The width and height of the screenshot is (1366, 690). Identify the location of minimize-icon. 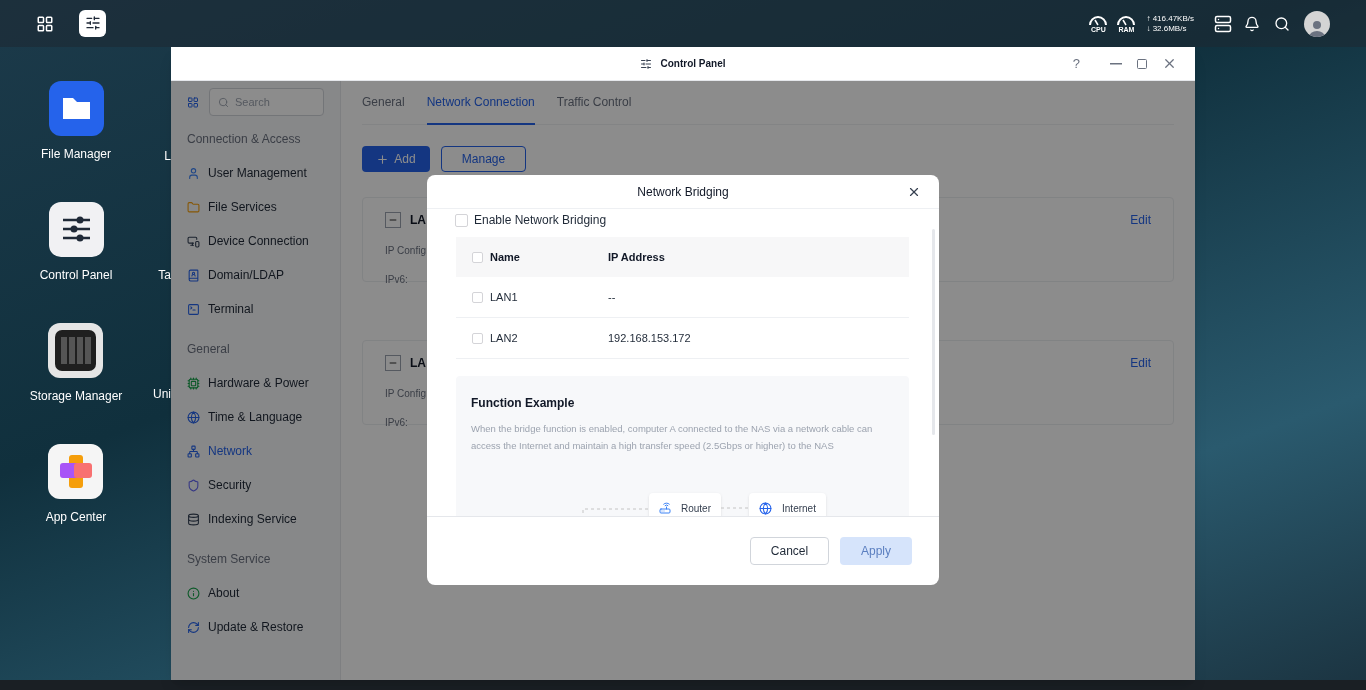
(1116, 63).